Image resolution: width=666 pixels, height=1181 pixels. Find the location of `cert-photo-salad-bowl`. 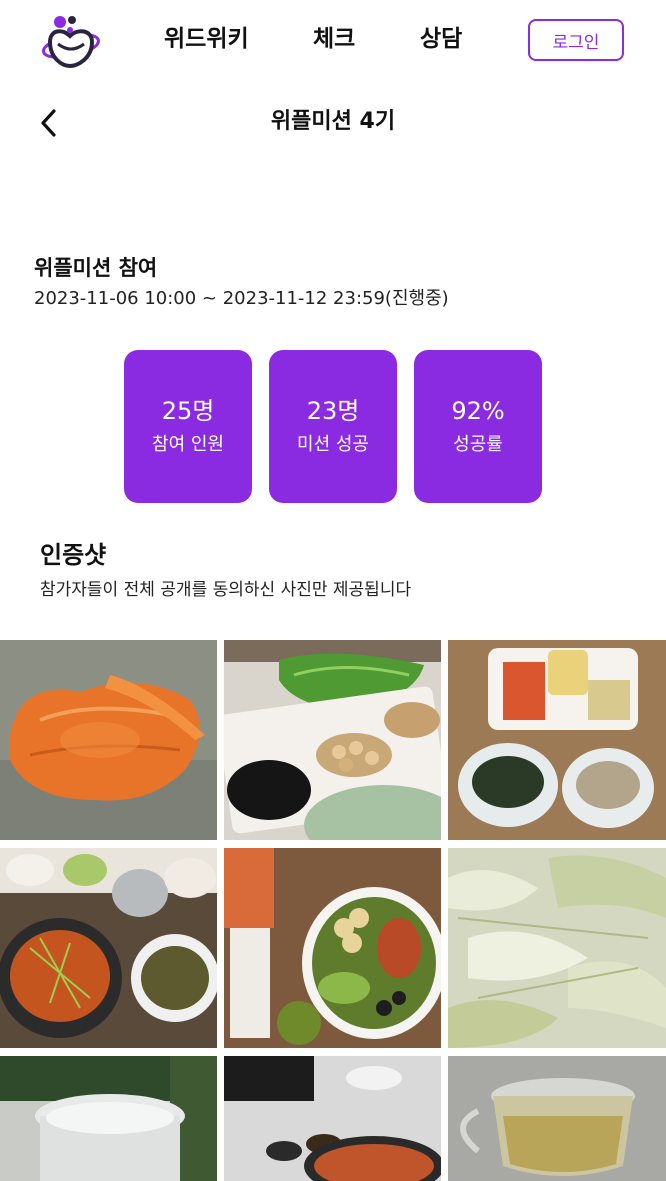

cert-photo-salad-bowl is located at coordinates (332, 948).